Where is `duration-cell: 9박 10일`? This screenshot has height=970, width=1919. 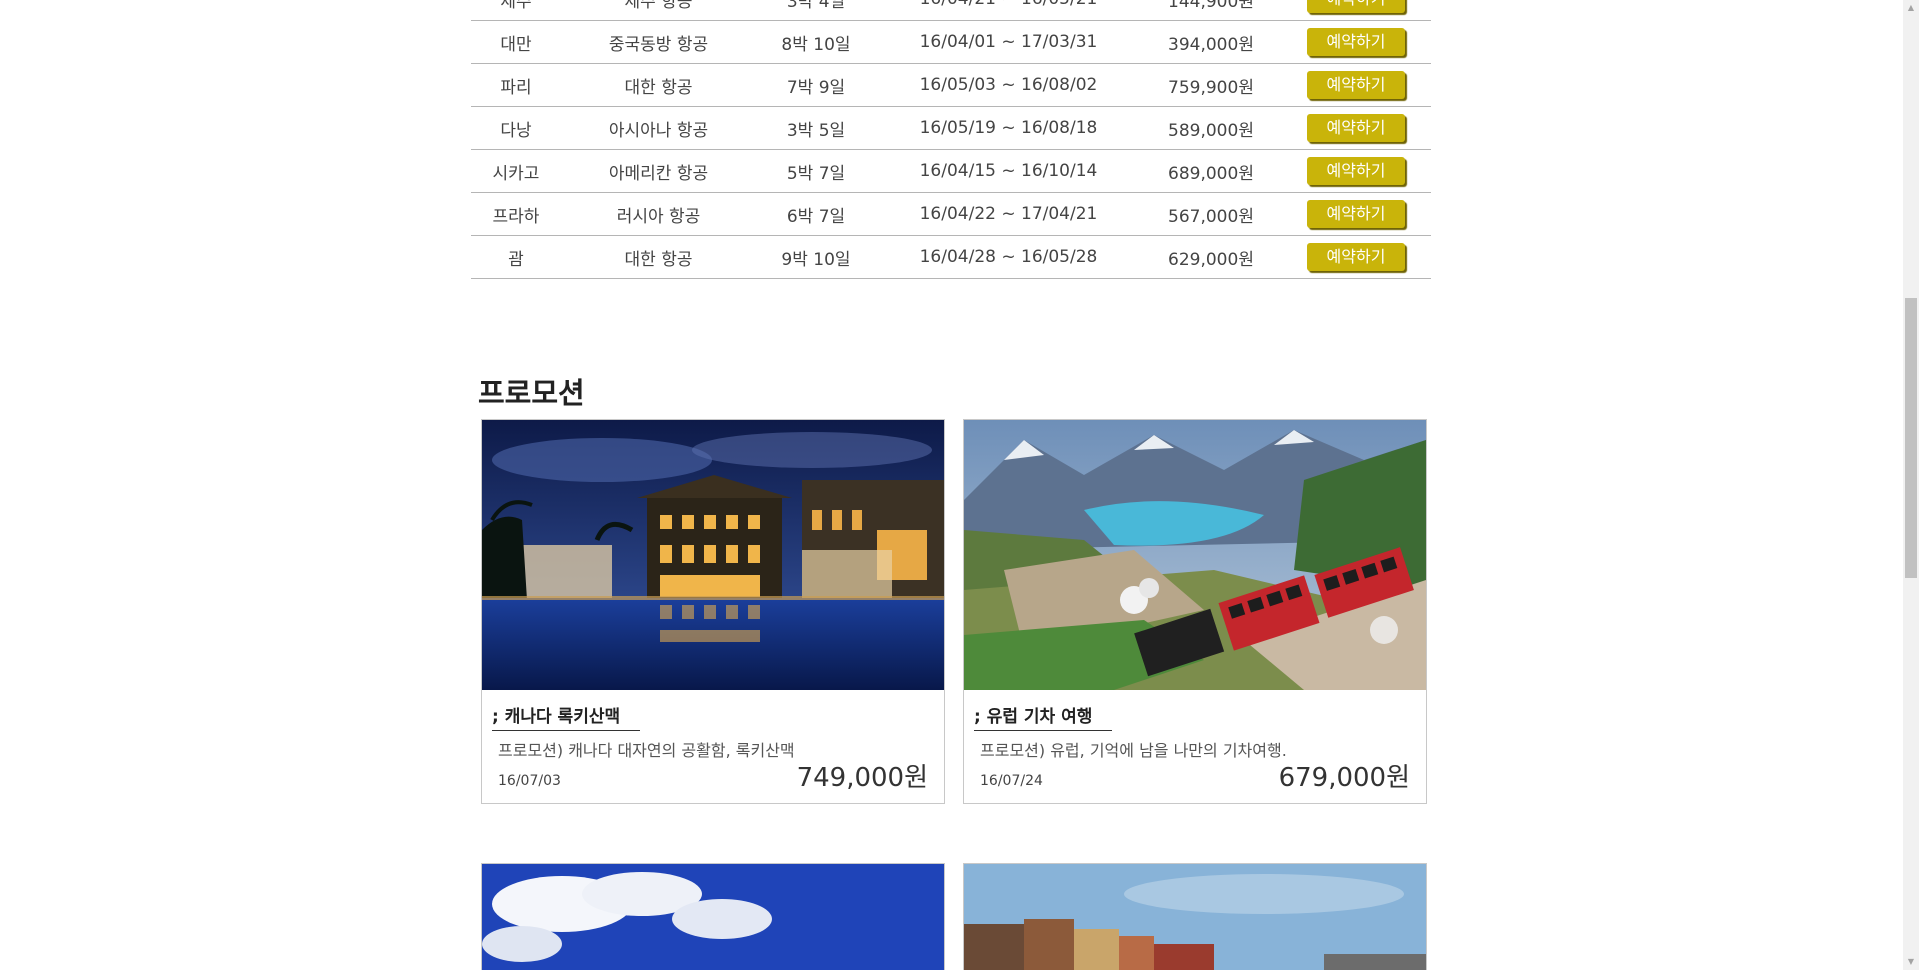 duration-cell: 9박 10일 is located at coordinates (816, 259).